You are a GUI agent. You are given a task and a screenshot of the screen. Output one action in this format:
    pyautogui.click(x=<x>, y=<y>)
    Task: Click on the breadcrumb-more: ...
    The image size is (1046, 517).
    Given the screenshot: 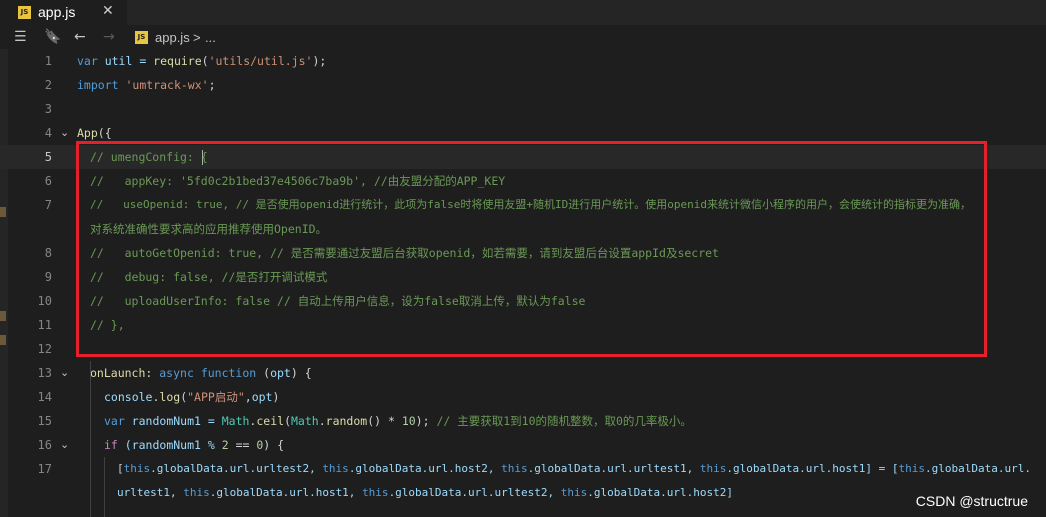 What is the action you would take?
    pyautogui.click(x=210, y=37)
    